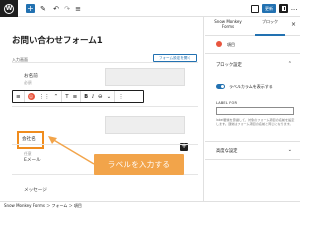  Describe the element at coordinates (35, 190) in the screenshot. I see `field-label: メッセージ` at that location.